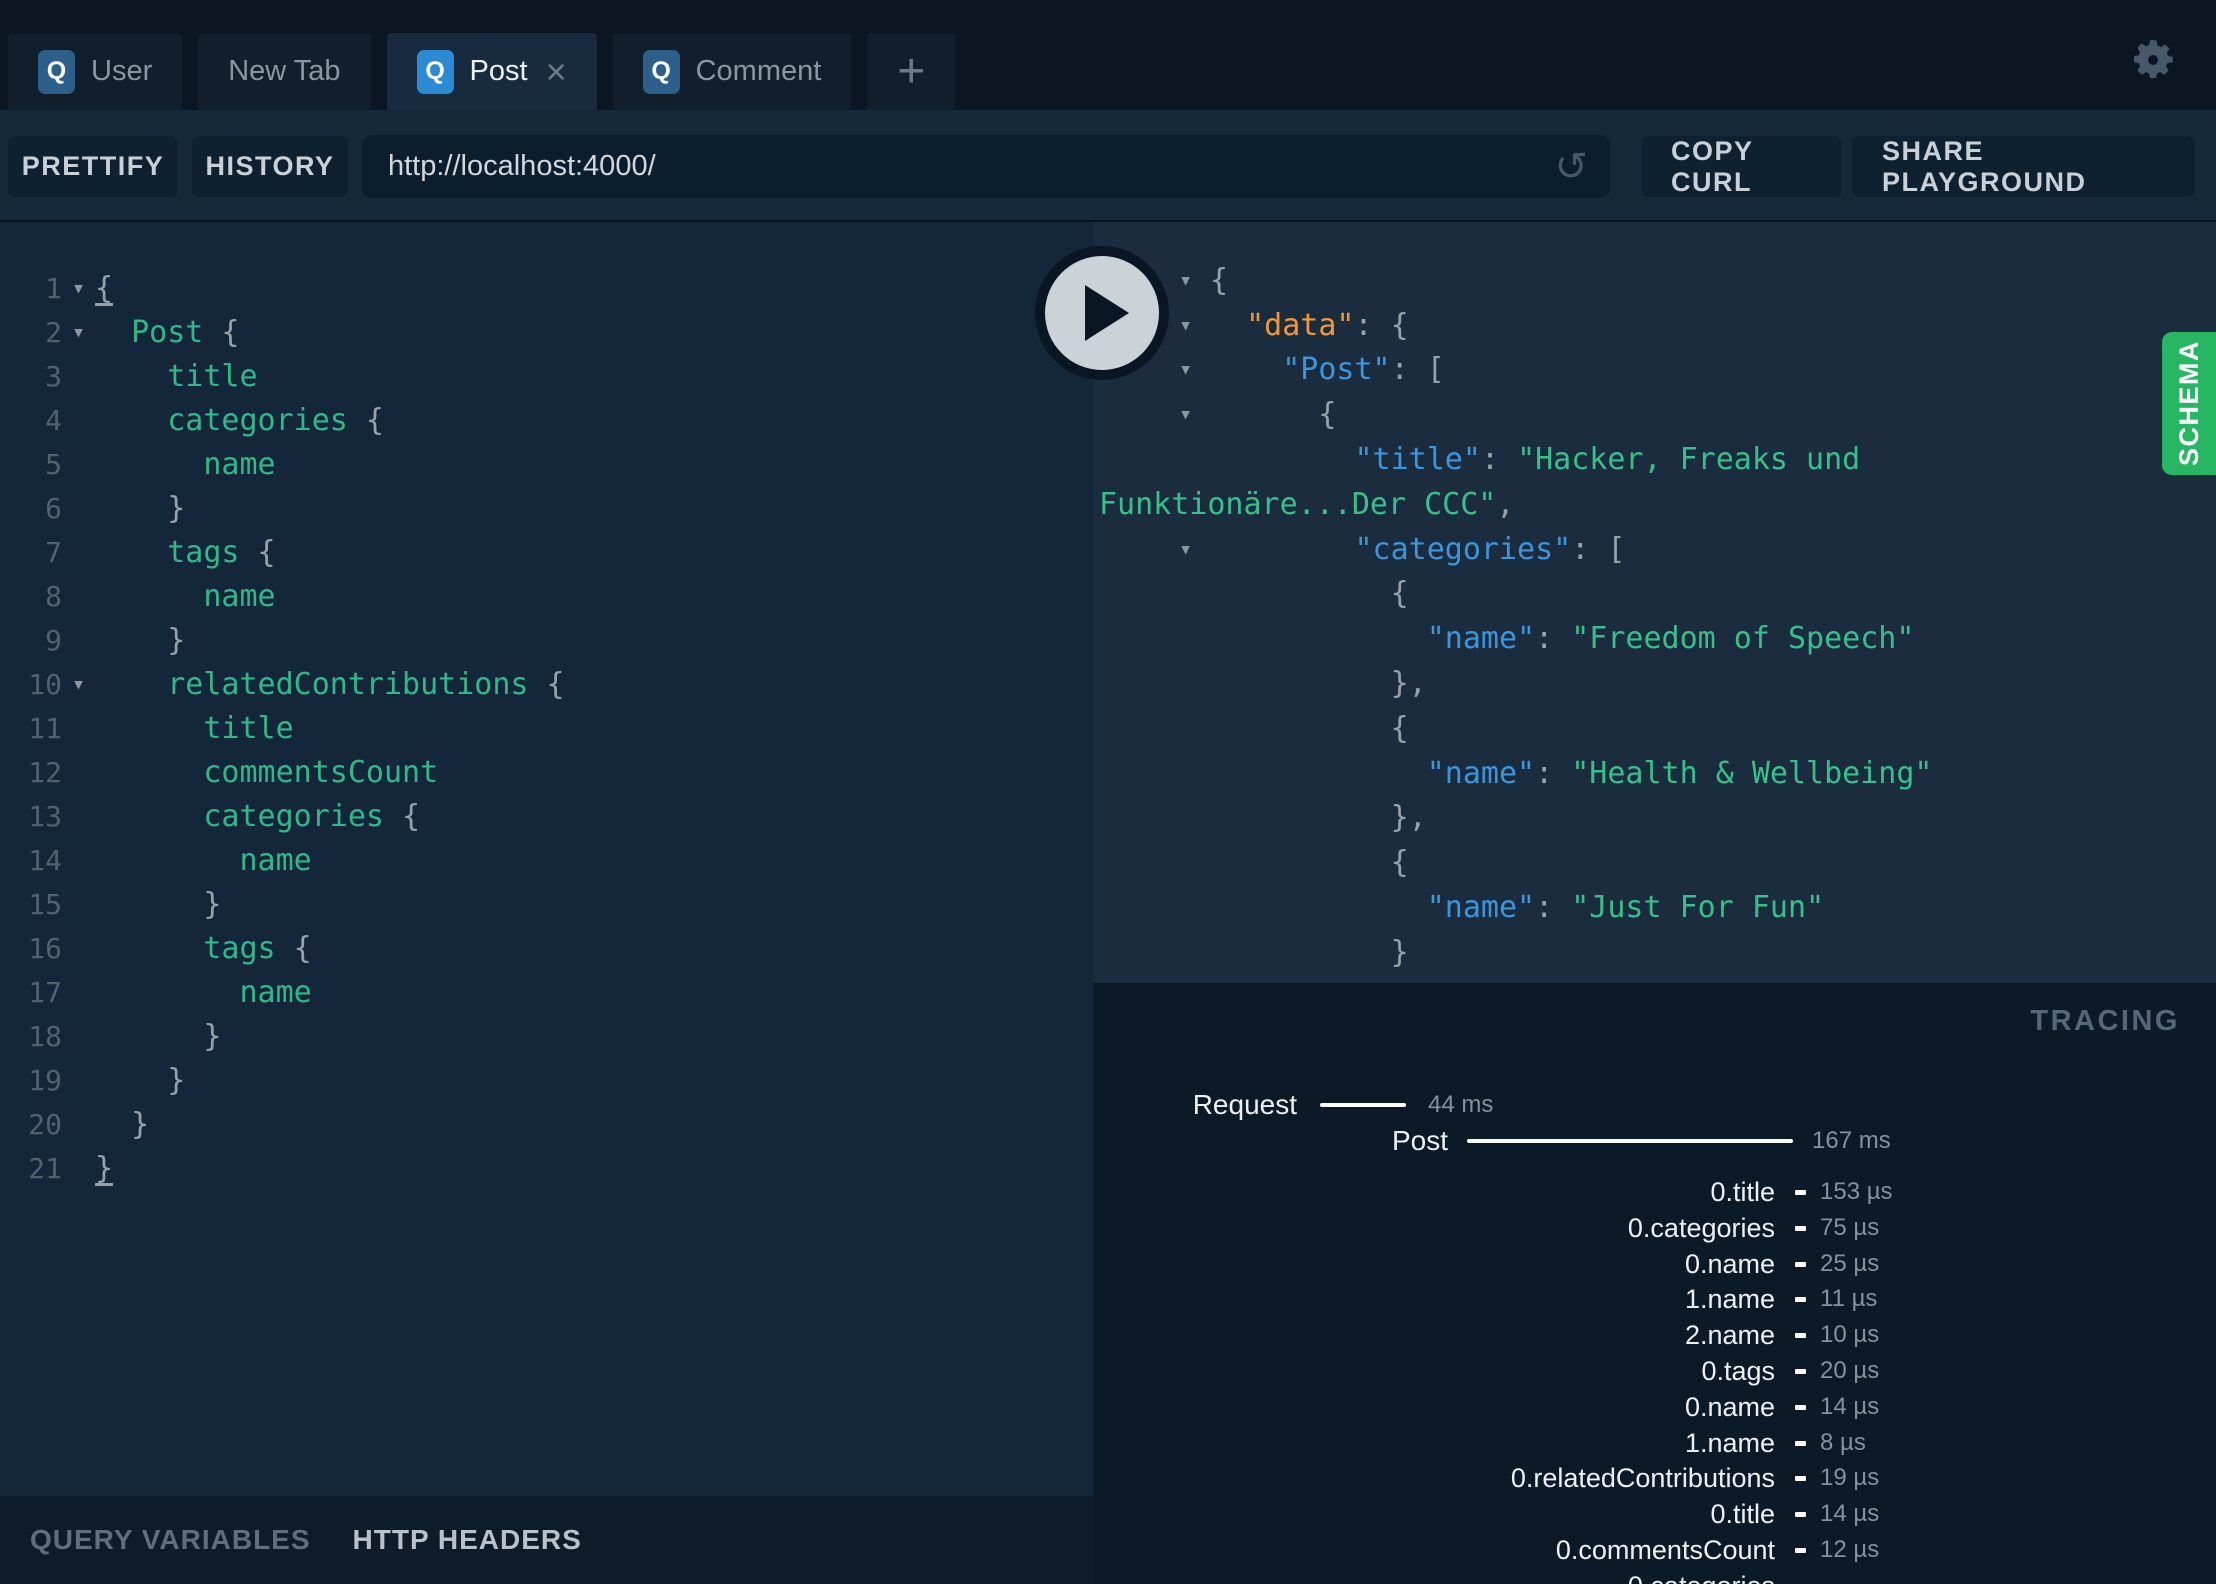 The image size is (2216, 1584). Describe the element at coordinates (1729, 1406) in the screenshot. I see `resolver-path: 0.name` at that location.